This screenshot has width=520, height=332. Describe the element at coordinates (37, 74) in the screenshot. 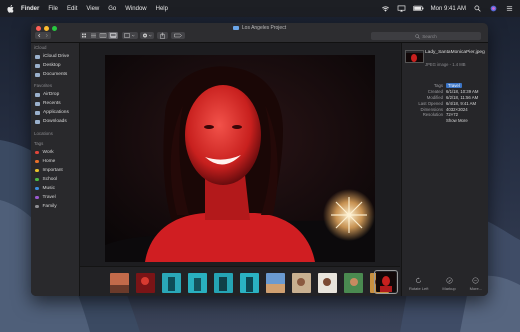

I see `document-icon` at that location.